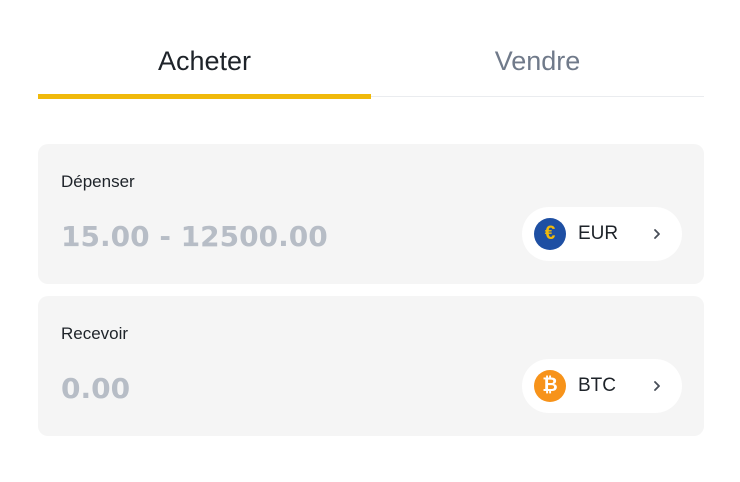 Image resolution: width=740 pixels, height=482 pixels. What do you see at coordinates (550, 386) in the screenshot?
I see `bitcoin-coin-icon: ₿` at bounding box center [550, 386].